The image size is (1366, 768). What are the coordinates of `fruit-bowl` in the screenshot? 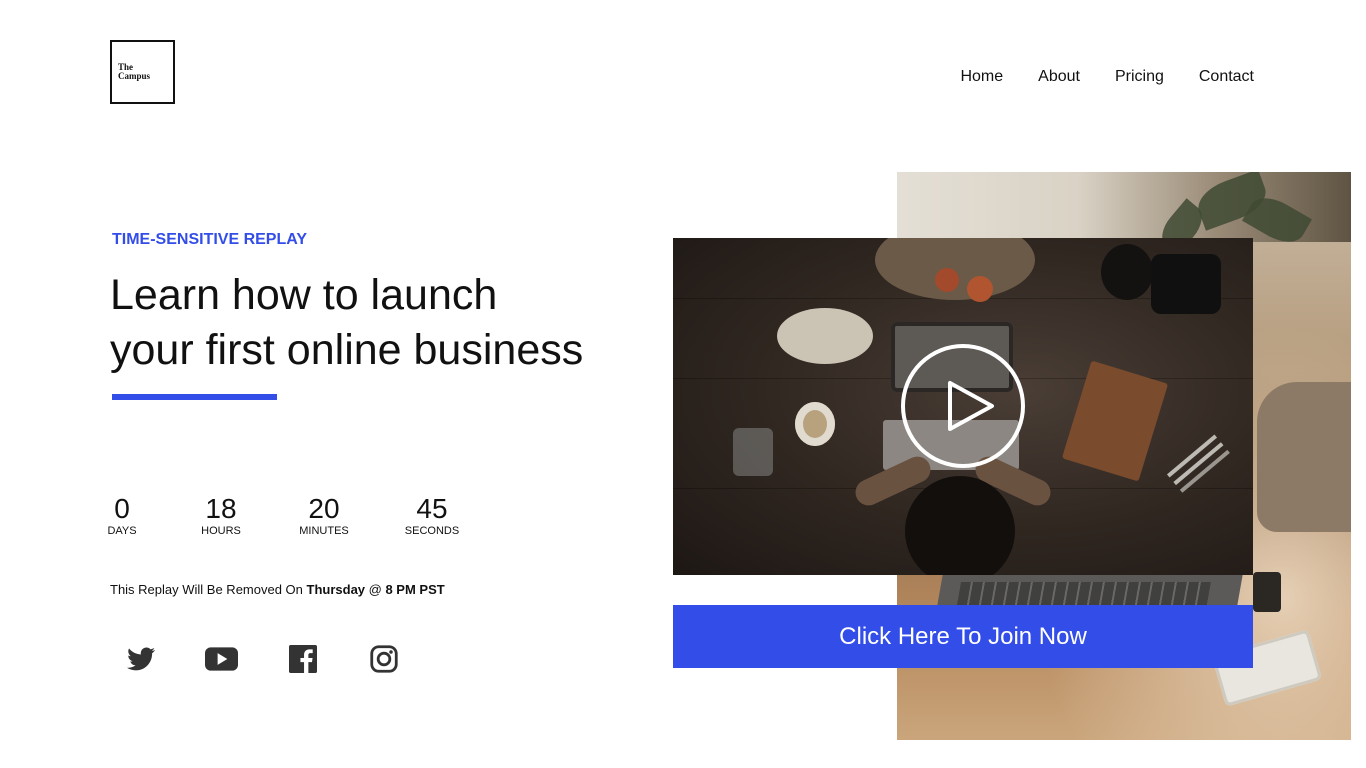 It's located at (955, 269).